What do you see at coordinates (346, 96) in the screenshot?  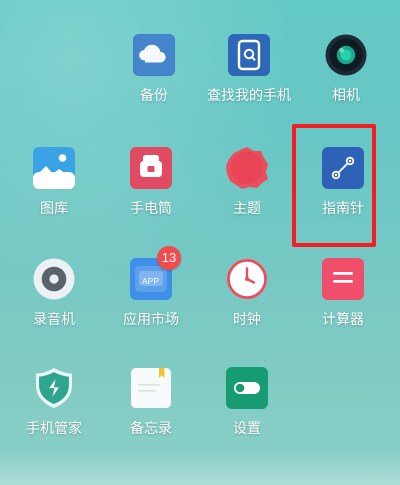 I see `app-label: 相机` at bounding box center [346, 96].